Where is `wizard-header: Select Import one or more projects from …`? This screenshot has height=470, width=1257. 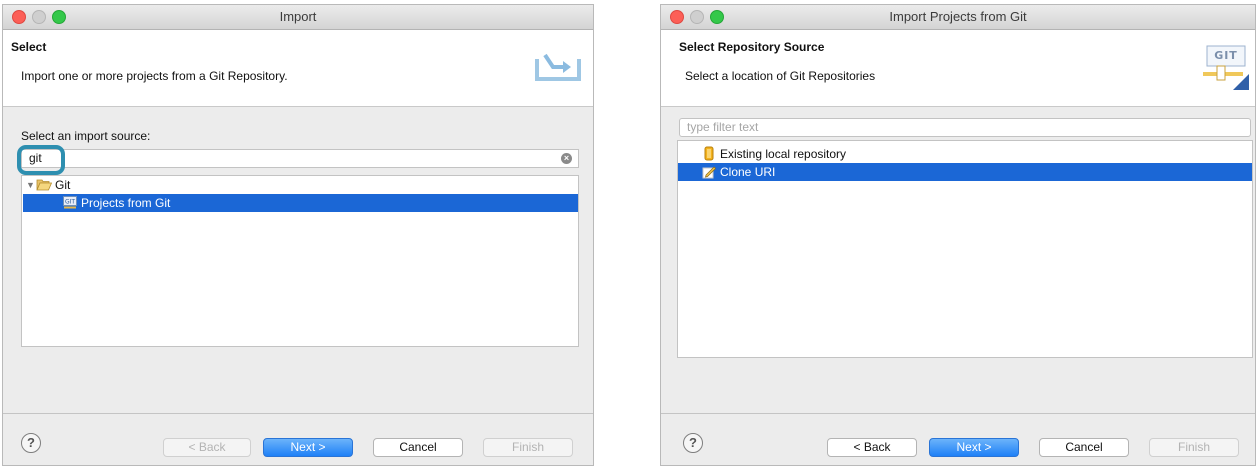 wizard-header: Select Import one or more projects from … is located at coordinates (298, 68).